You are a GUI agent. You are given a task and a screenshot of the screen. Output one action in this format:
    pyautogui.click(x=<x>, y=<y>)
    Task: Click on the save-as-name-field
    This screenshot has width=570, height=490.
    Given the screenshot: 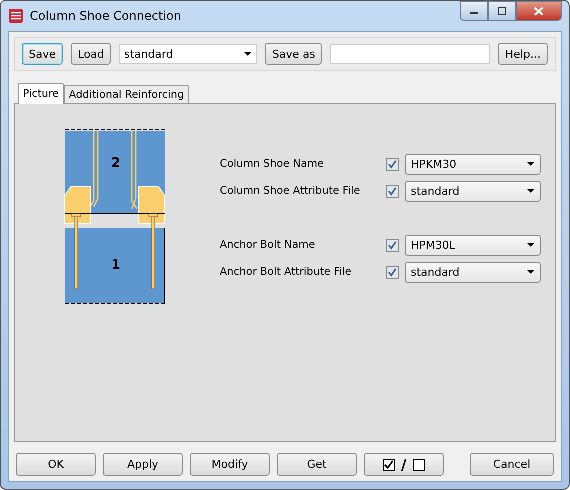 What is the action you would take?
    pyautogui.click(x=410, y=54)
    